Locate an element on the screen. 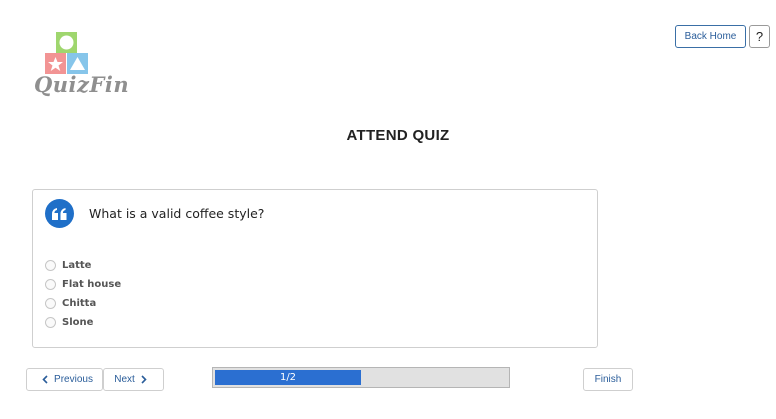 The width and height of the screenshot is (776, 419). chevron-left-icon is located at coordinates (45, 379).